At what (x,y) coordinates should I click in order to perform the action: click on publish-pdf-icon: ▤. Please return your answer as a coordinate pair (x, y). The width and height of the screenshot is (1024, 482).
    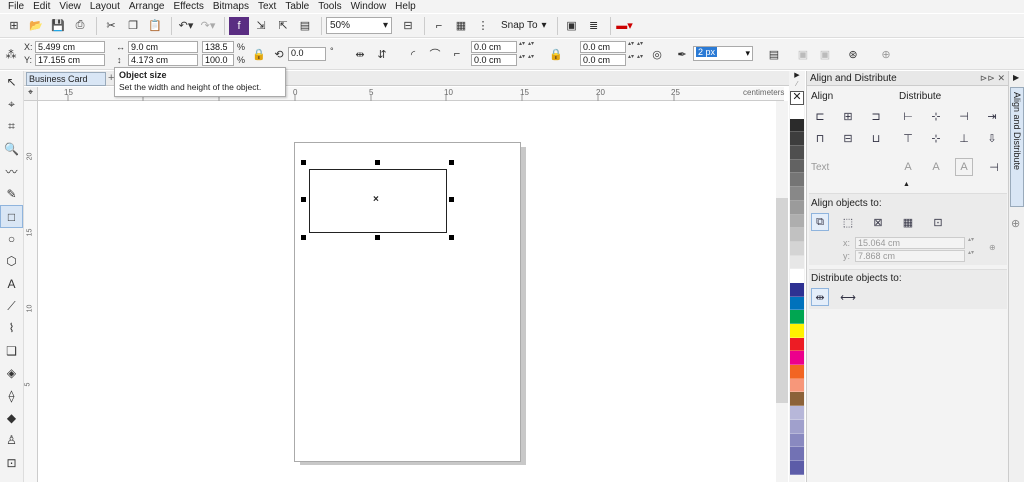
    Looking at the image, I should click on (305, 26).